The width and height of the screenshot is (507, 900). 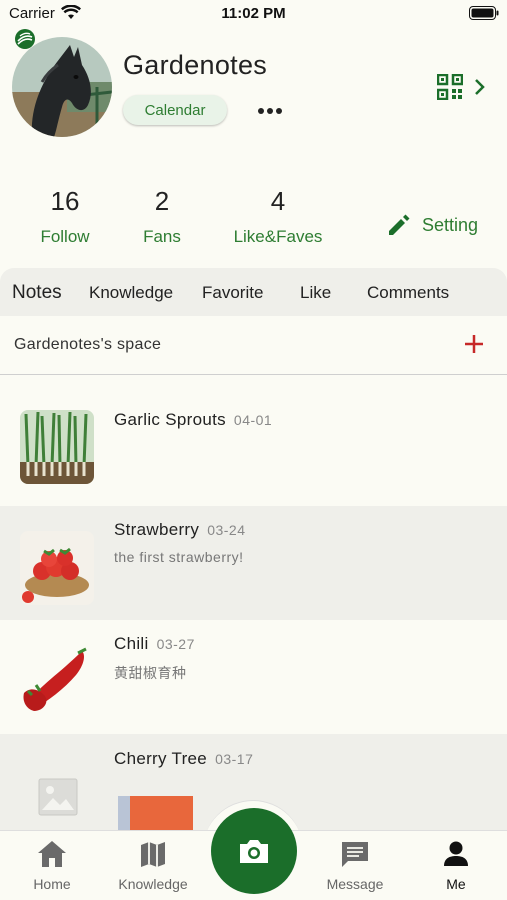 I want to click on tab-like: Like, so click(x=315, y=293).